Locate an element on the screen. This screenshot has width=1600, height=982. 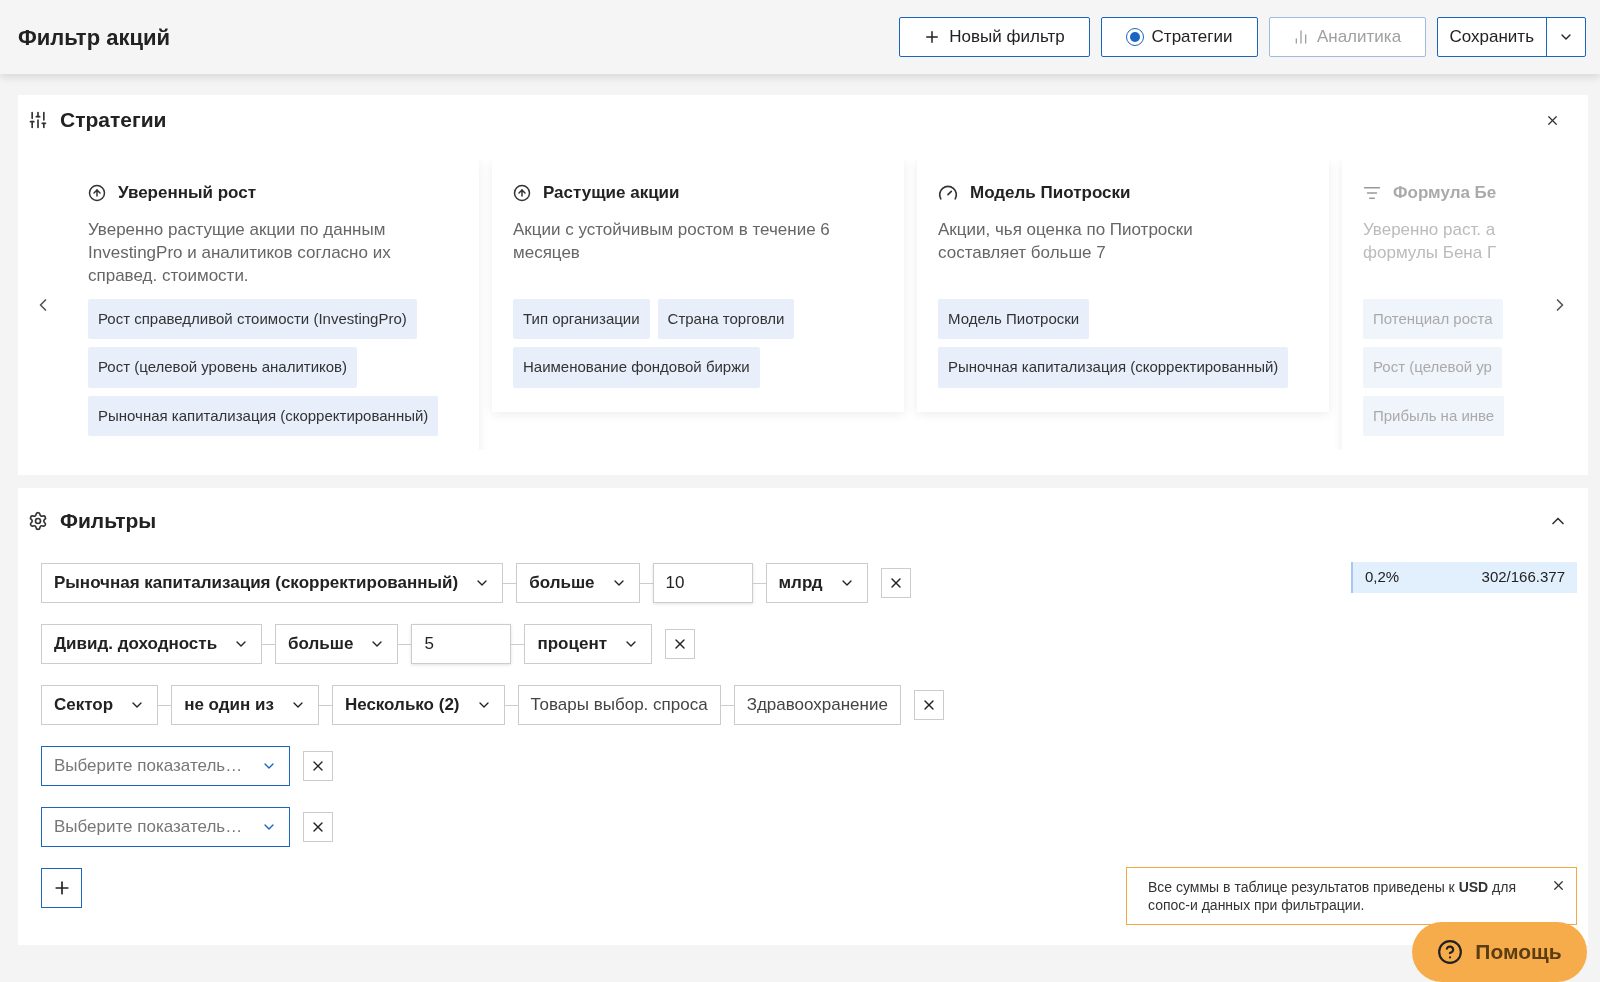
add-filter-button is located at coordinates (61, 888).